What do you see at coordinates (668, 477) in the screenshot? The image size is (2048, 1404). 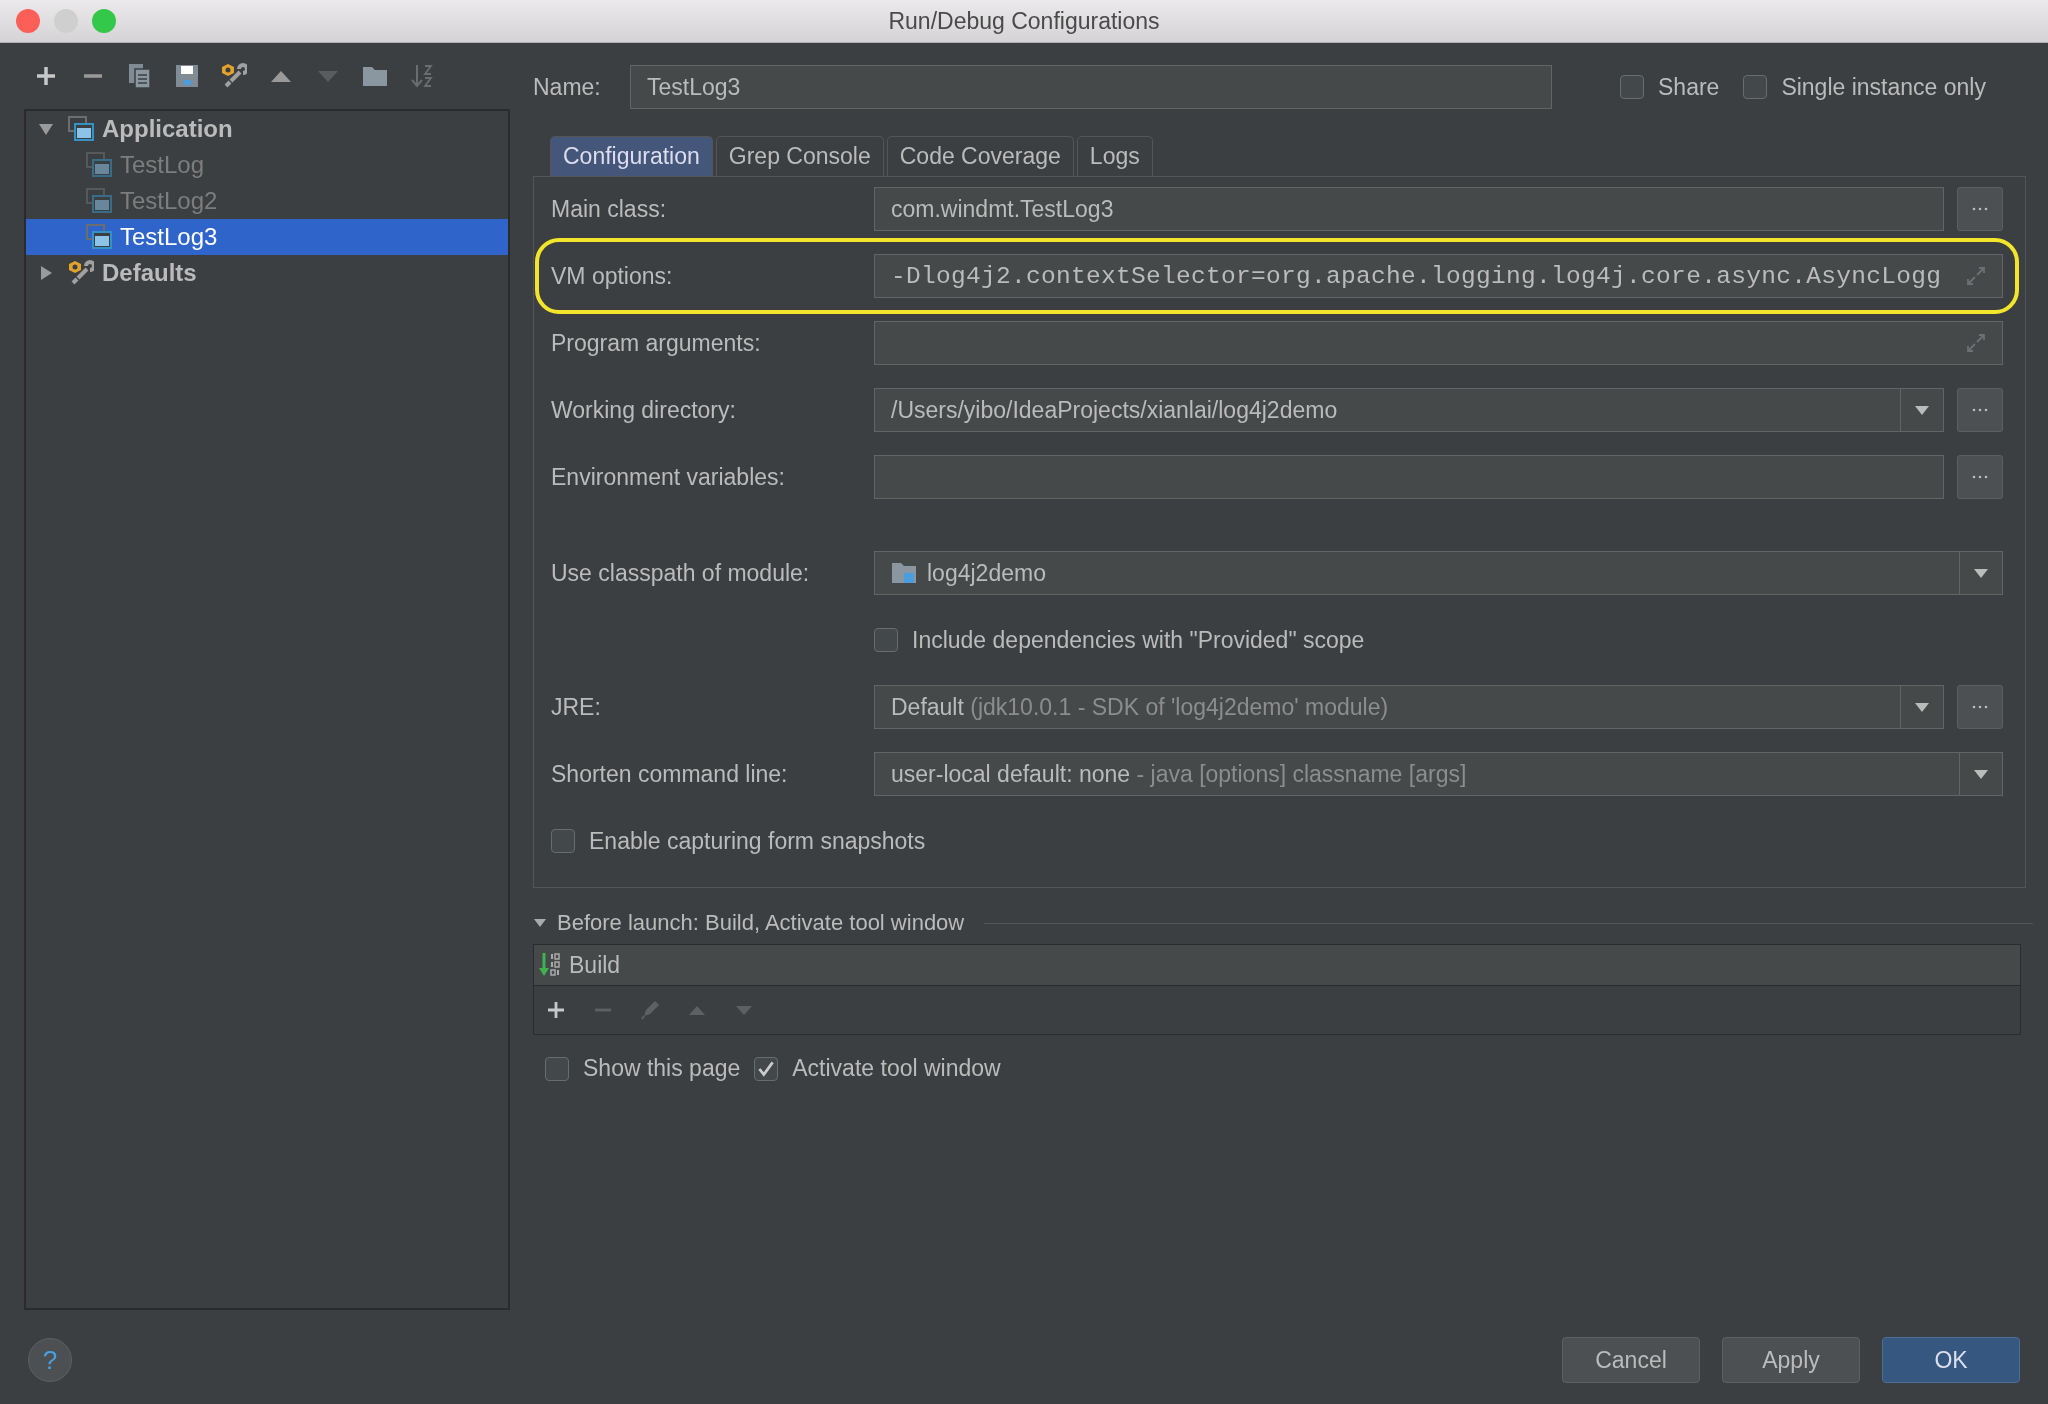 I see `field-label: Environment variables:` at bounding box center [668, 477].